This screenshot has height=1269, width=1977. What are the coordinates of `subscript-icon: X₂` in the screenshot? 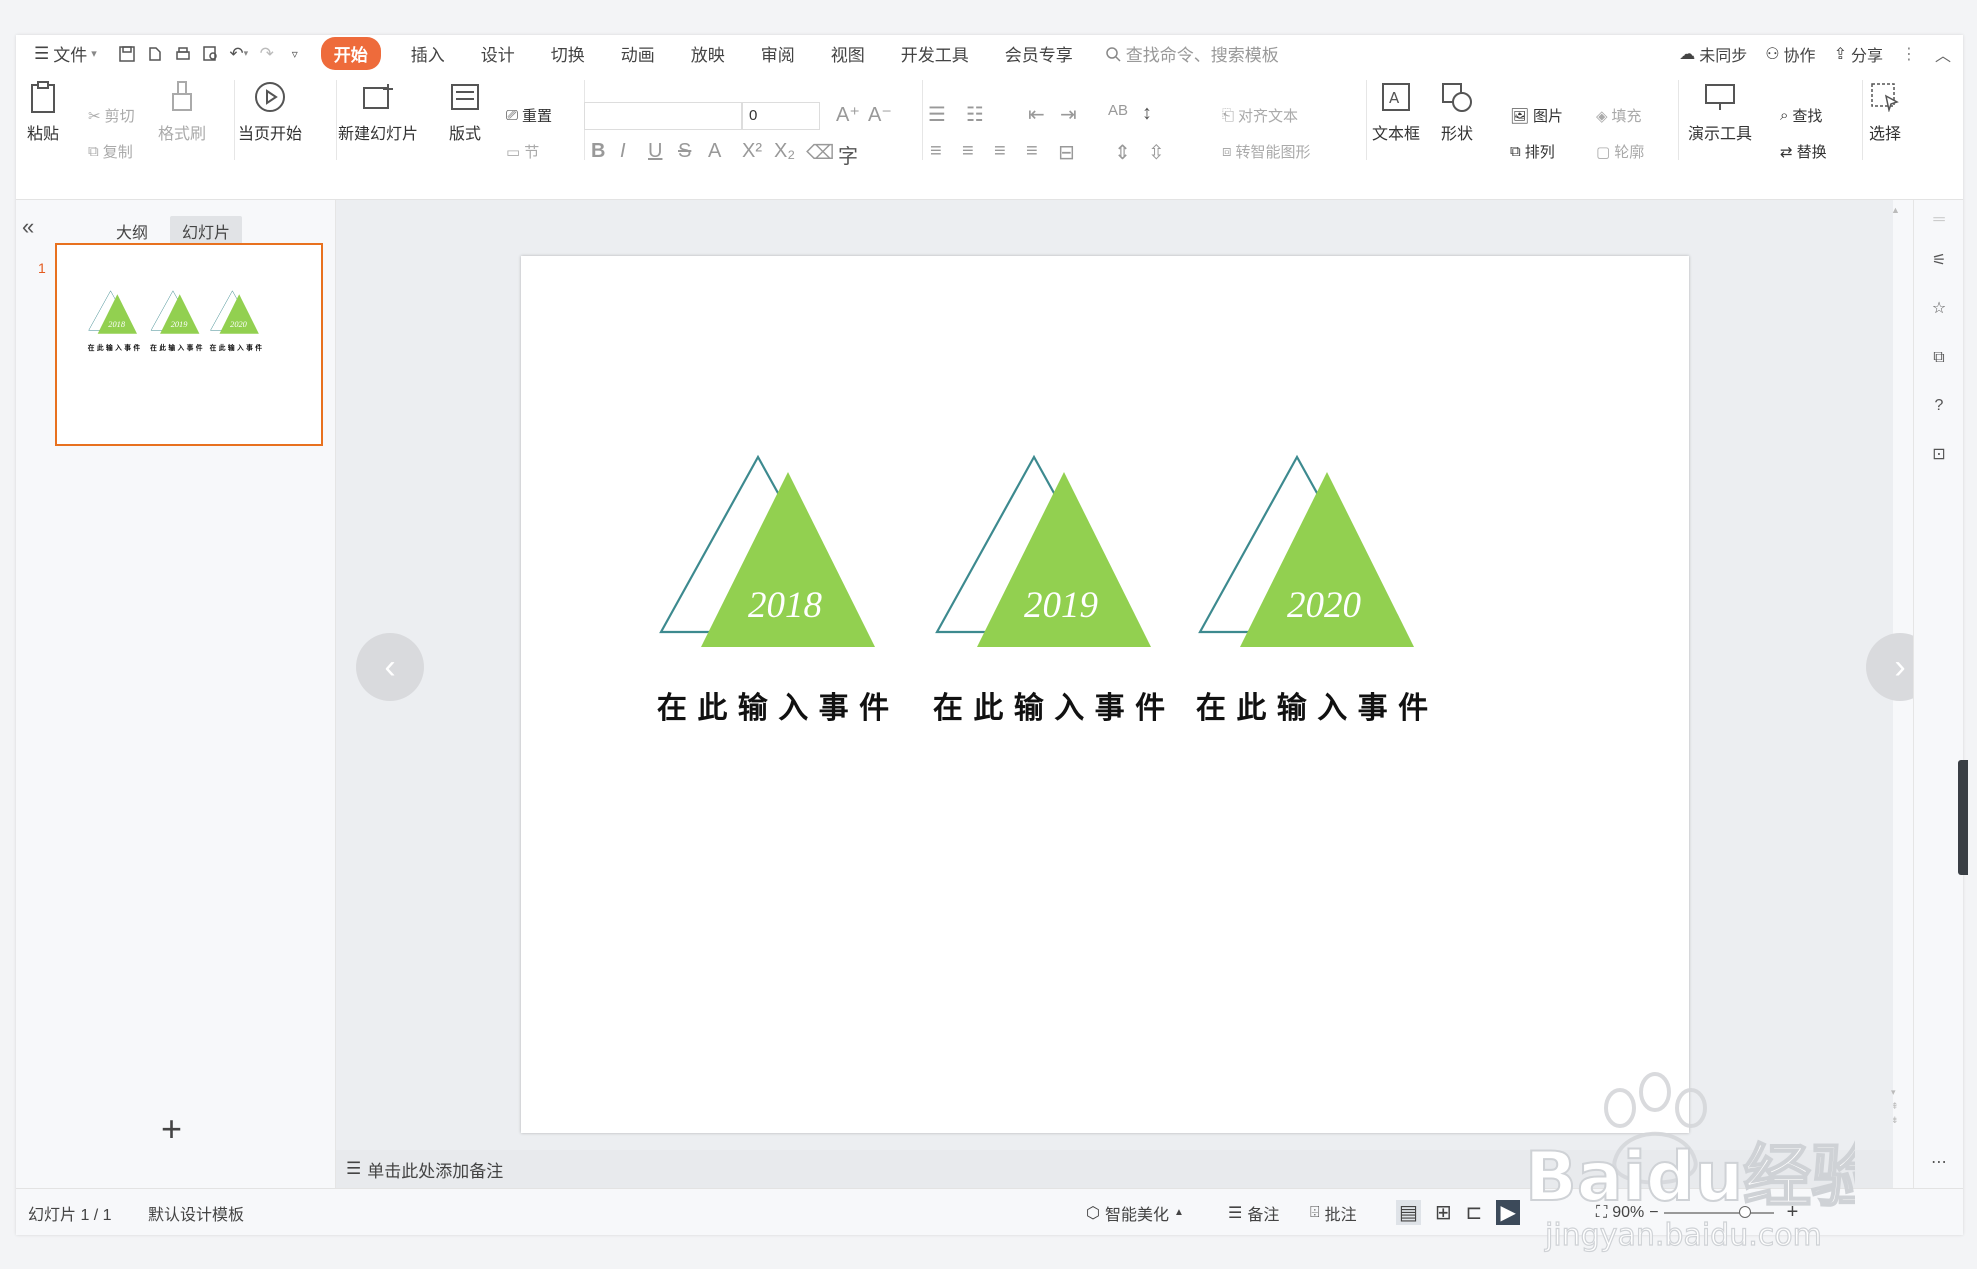 It's located at (784, 151).